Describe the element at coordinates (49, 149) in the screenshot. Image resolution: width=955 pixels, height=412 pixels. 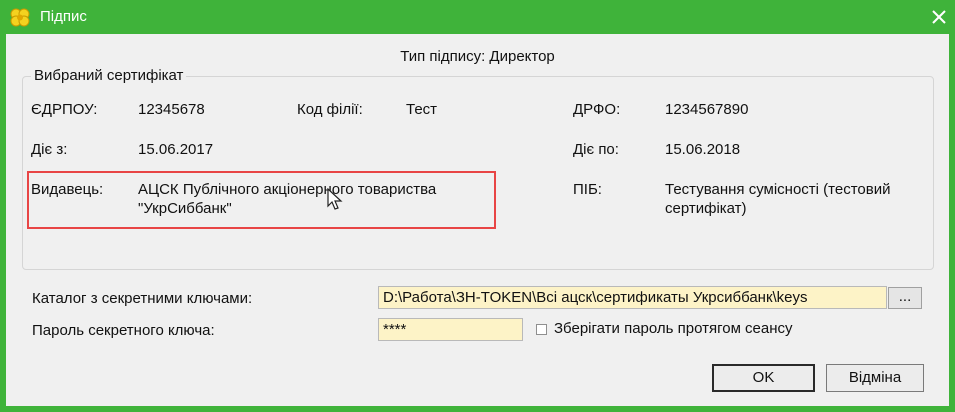
I see `valid-from-label: Діє з:` at that location.